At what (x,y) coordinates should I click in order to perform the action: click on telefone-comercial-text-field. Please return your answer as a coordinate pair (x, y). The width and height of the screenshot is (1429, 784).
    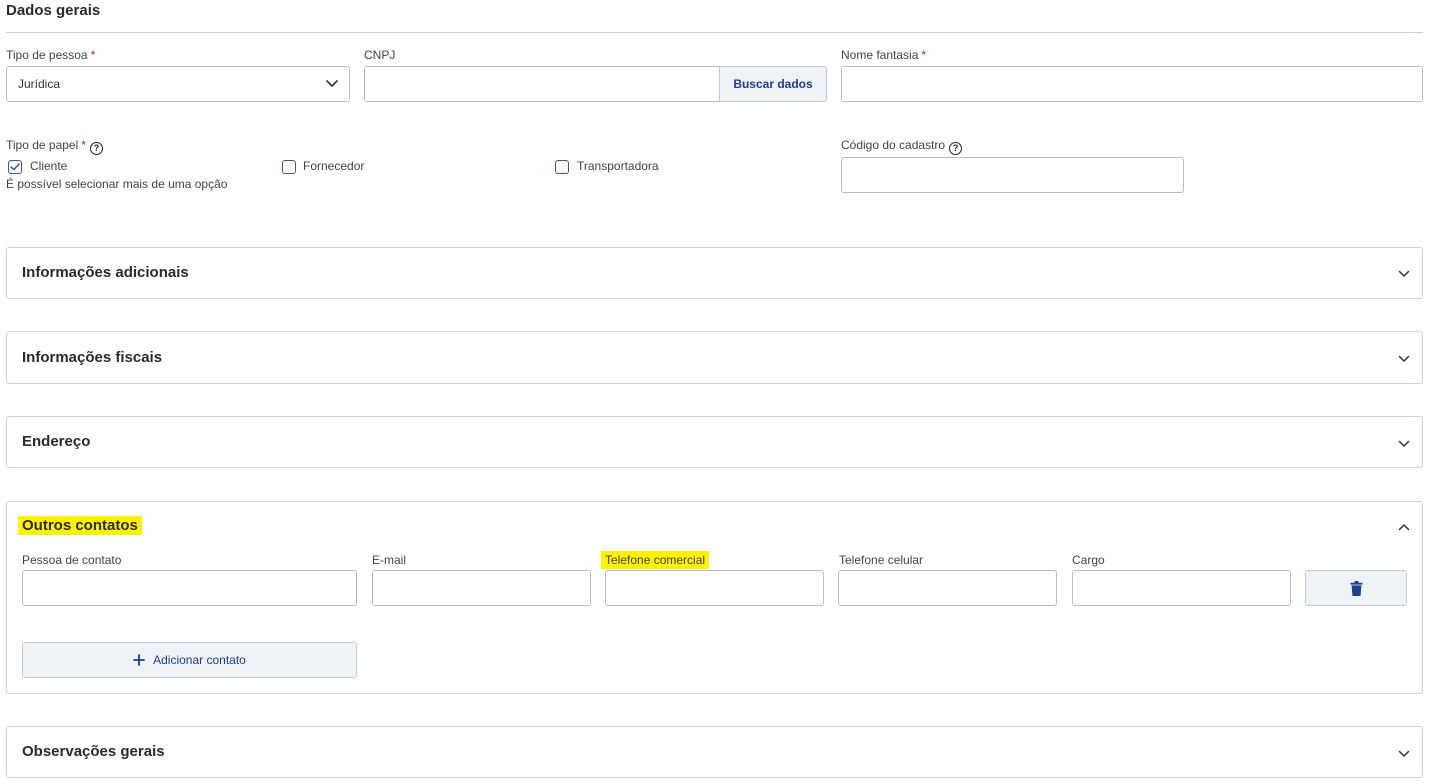
    Looking at the image, I should click on (714, 588).